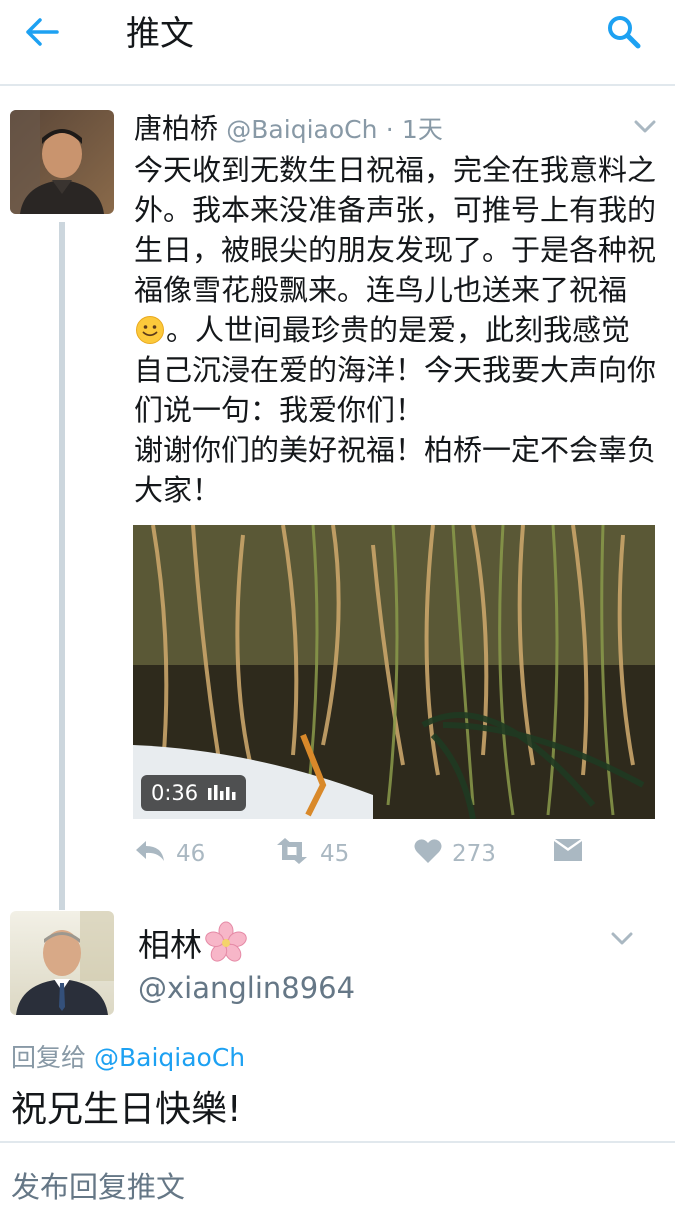 This screenshot has height=1208, width=675. Describe the element at coordinates (311, 854) in the screenshot. I see `retweet-button: 45` at that location.